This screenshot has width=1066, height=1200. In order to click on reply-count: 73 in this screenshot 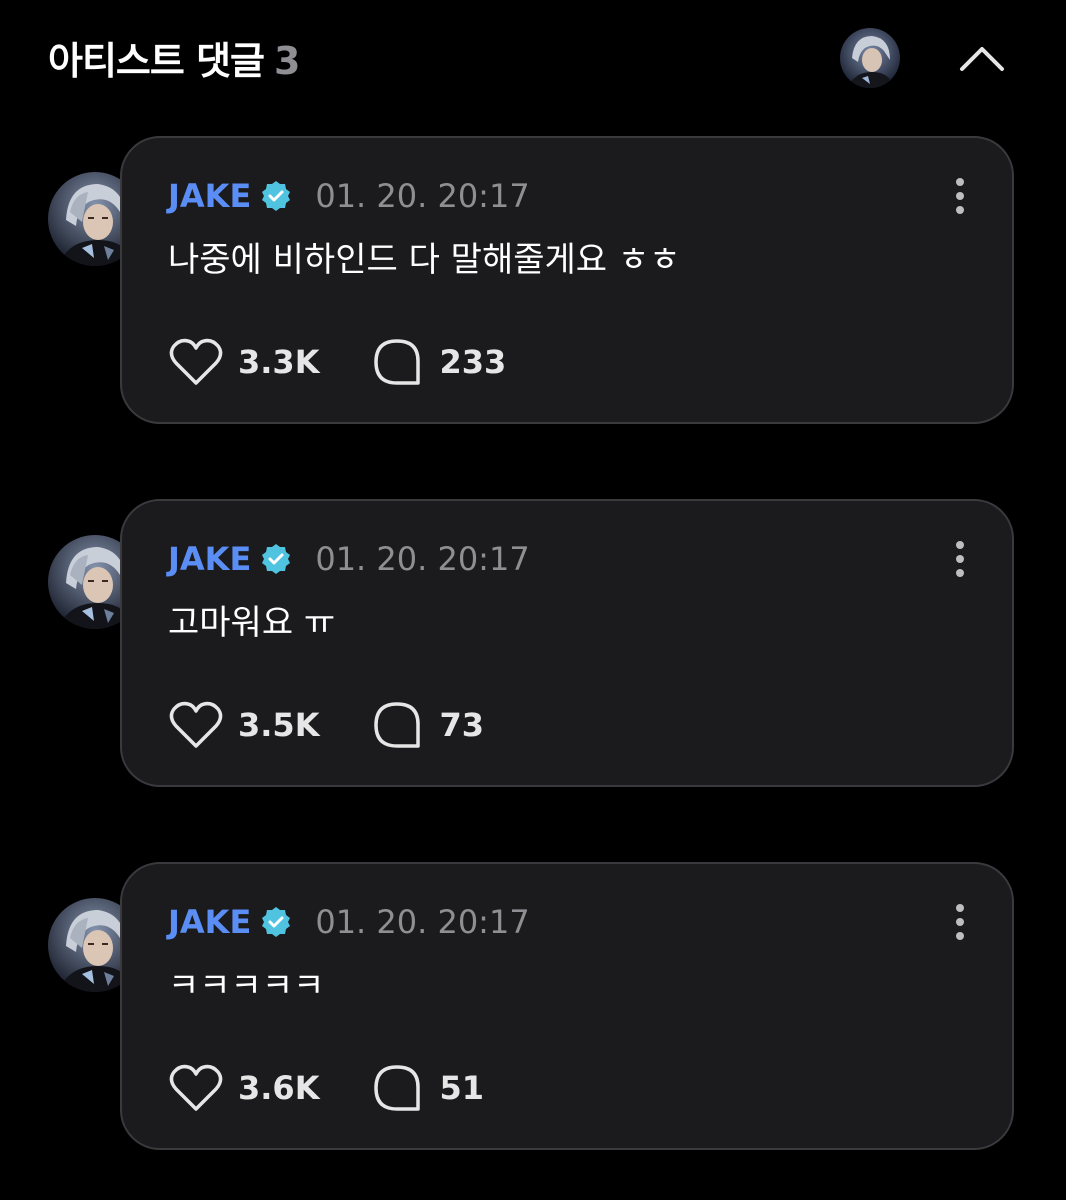, I will do `click(462, 725)`.